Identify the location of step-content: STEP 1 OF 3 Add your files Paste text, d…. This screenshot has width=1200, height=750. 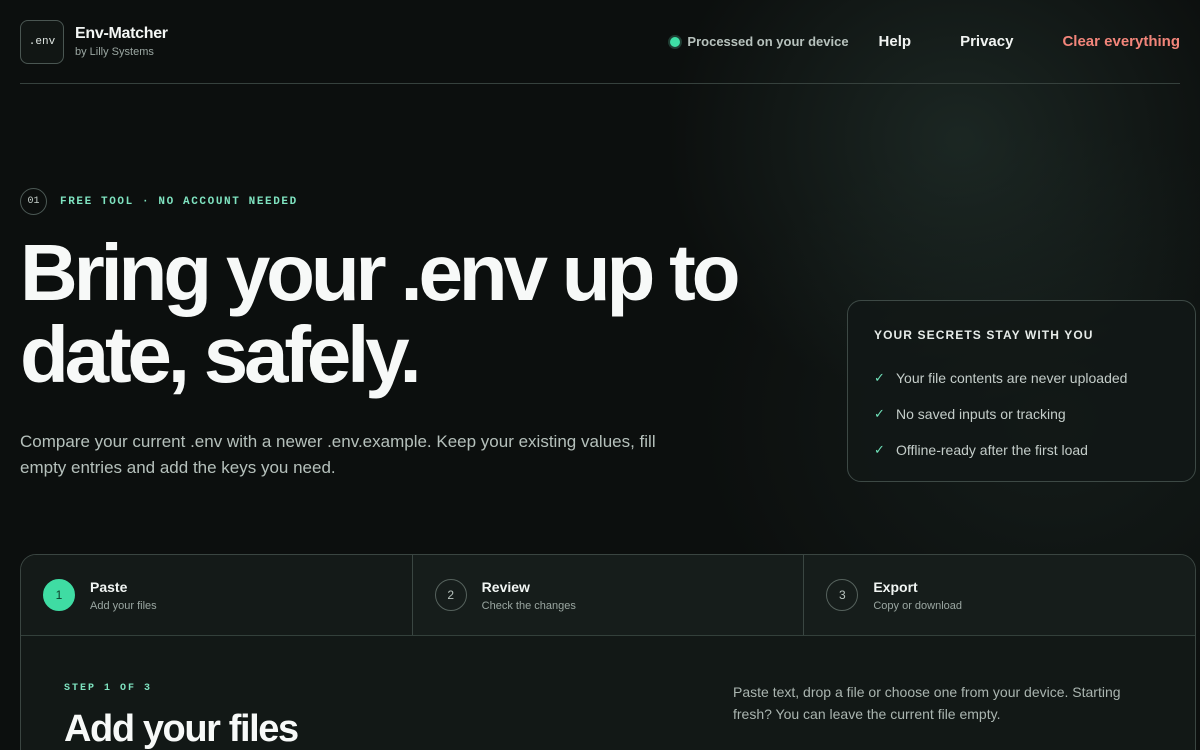
(608, 693).